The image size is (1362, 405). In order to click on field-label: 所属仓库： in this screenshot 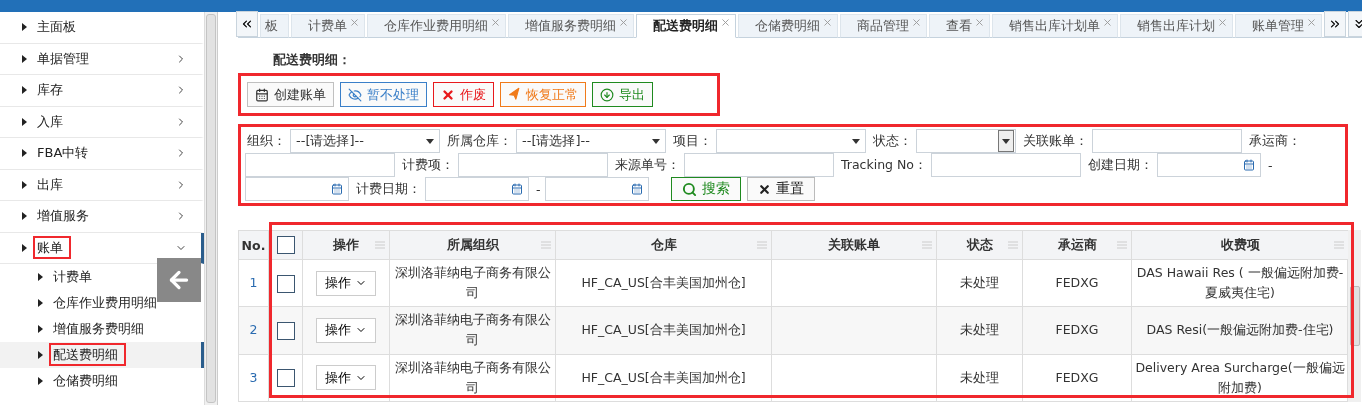, I will do `click(479, 141)`.